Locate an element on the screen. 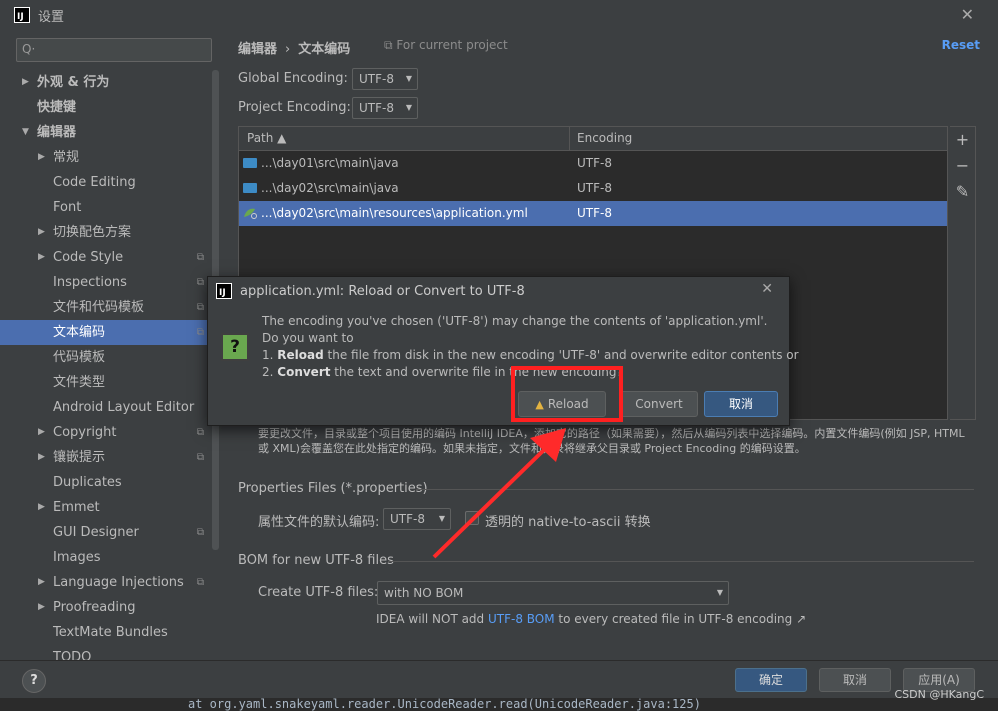 The image size is (998, 711). table-row: ...\day02\src\main\java UTF-8 is located at coordinates (593, 188).